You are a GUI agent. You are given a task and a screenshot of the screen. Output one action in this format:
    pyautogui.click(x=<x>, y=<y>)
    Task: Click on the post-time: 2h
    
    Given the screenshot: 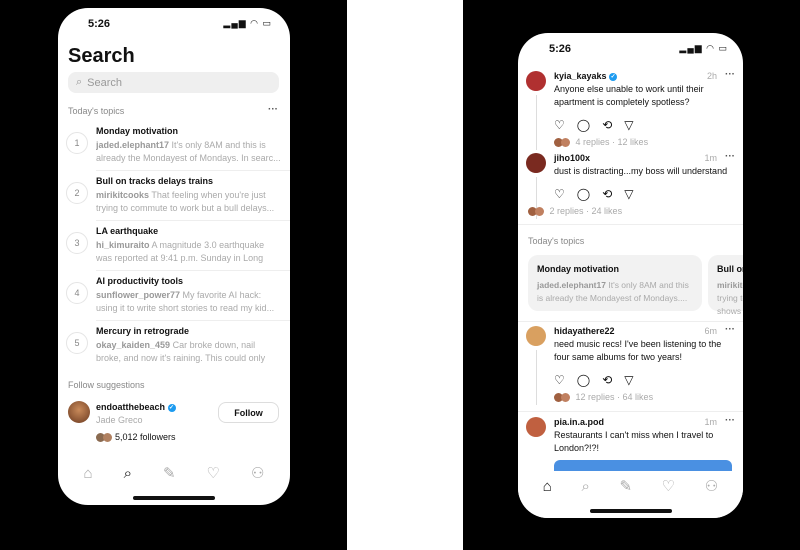 What is the action you would take?
    pyautogui.click(x=711, y=76)
    